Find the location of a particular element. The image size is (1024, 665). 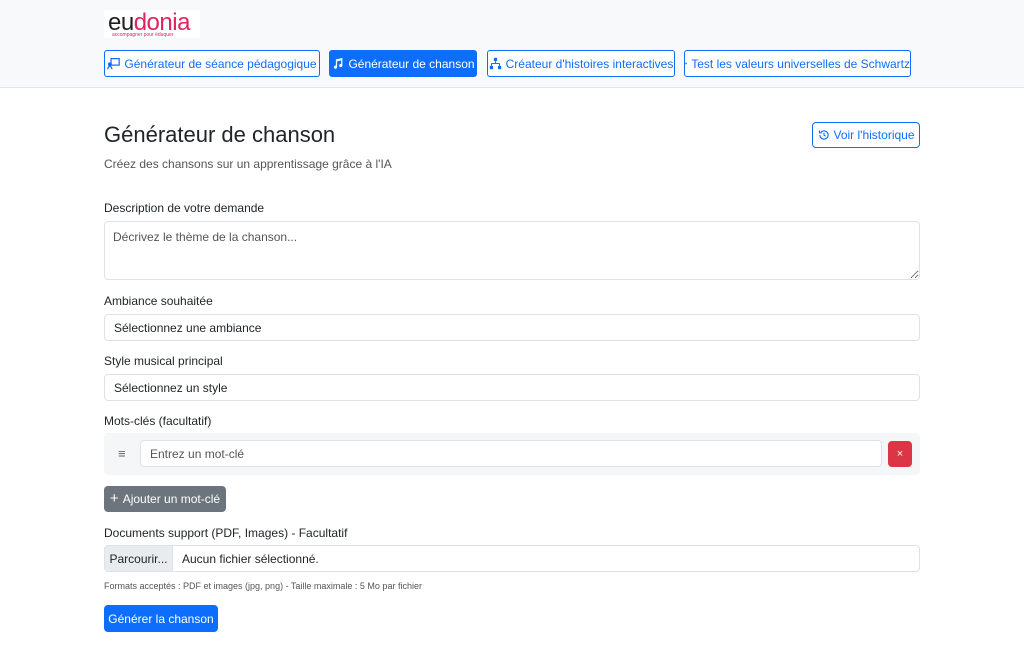

style-select-value: Sélectionnez un style is located at coordinates (171, 387).